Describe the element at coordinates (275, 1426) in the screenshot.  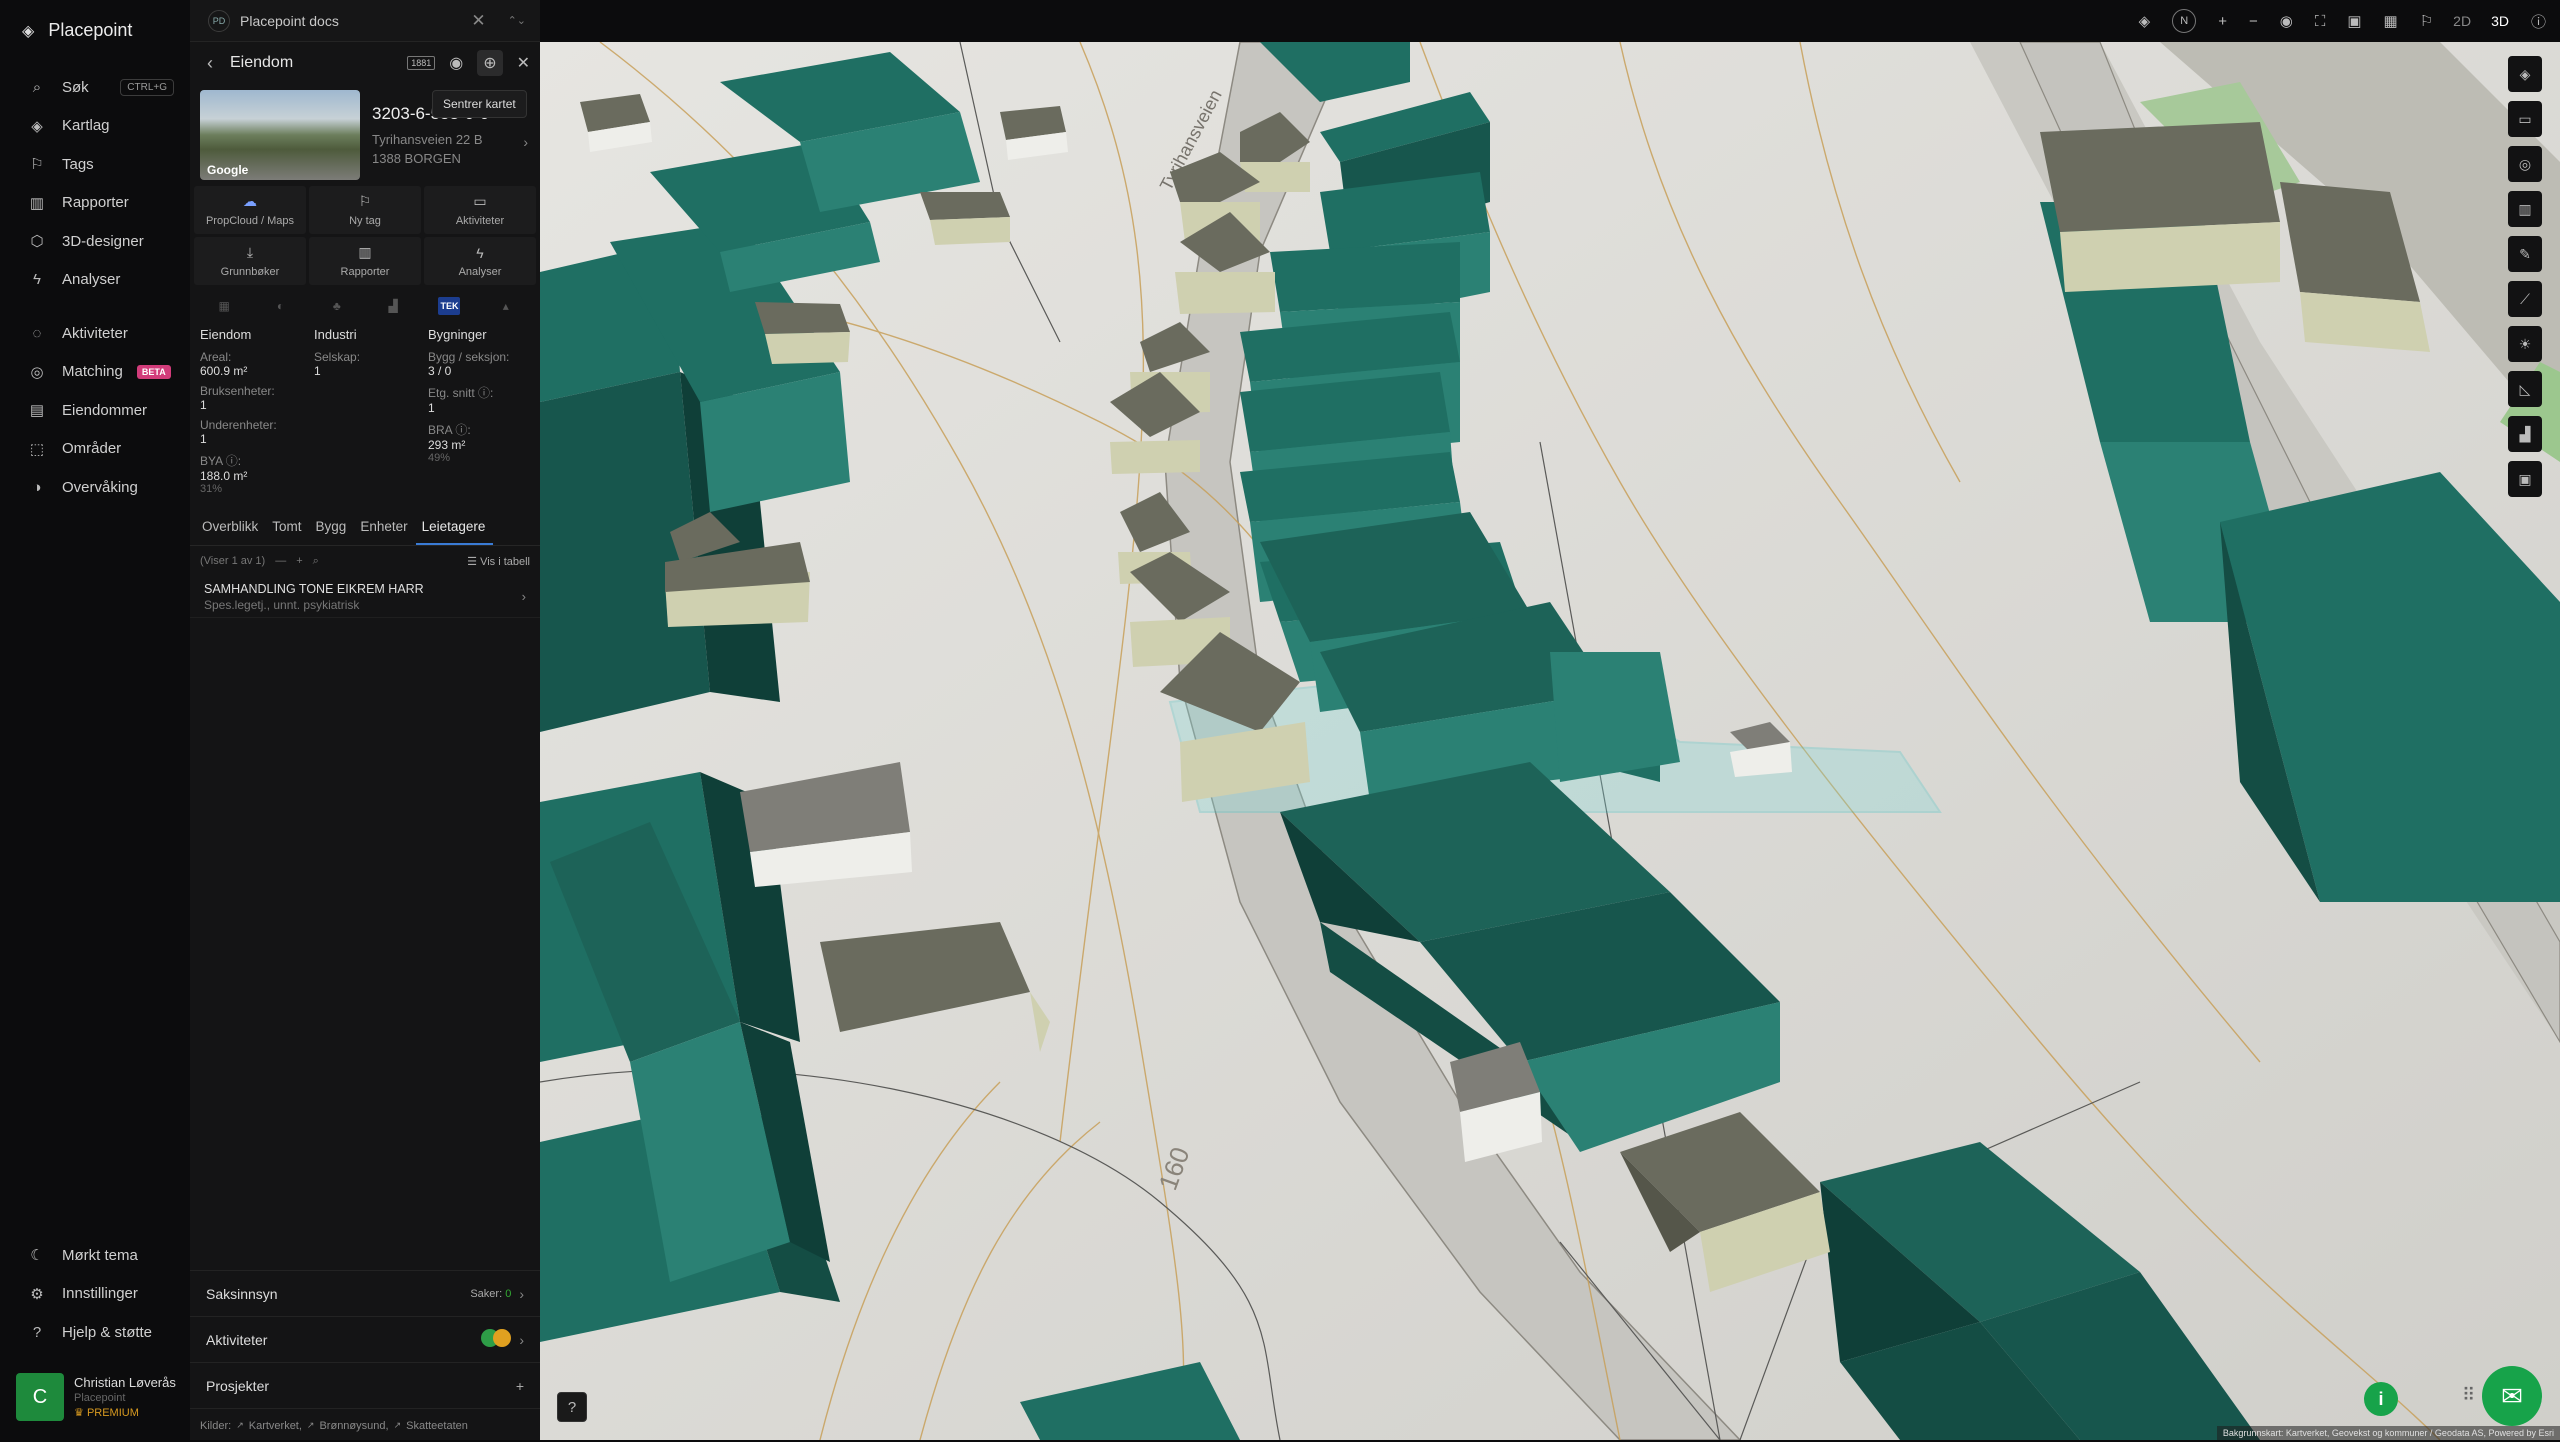
I see `source-link: Kartverket,` at that location.